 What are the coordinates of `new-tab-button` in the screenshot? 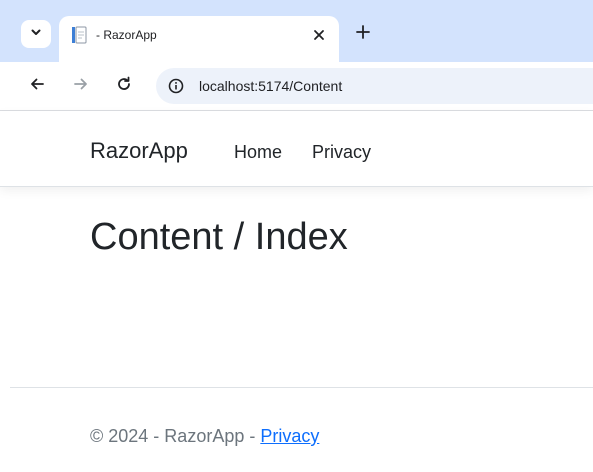 It's located at (363, 34).